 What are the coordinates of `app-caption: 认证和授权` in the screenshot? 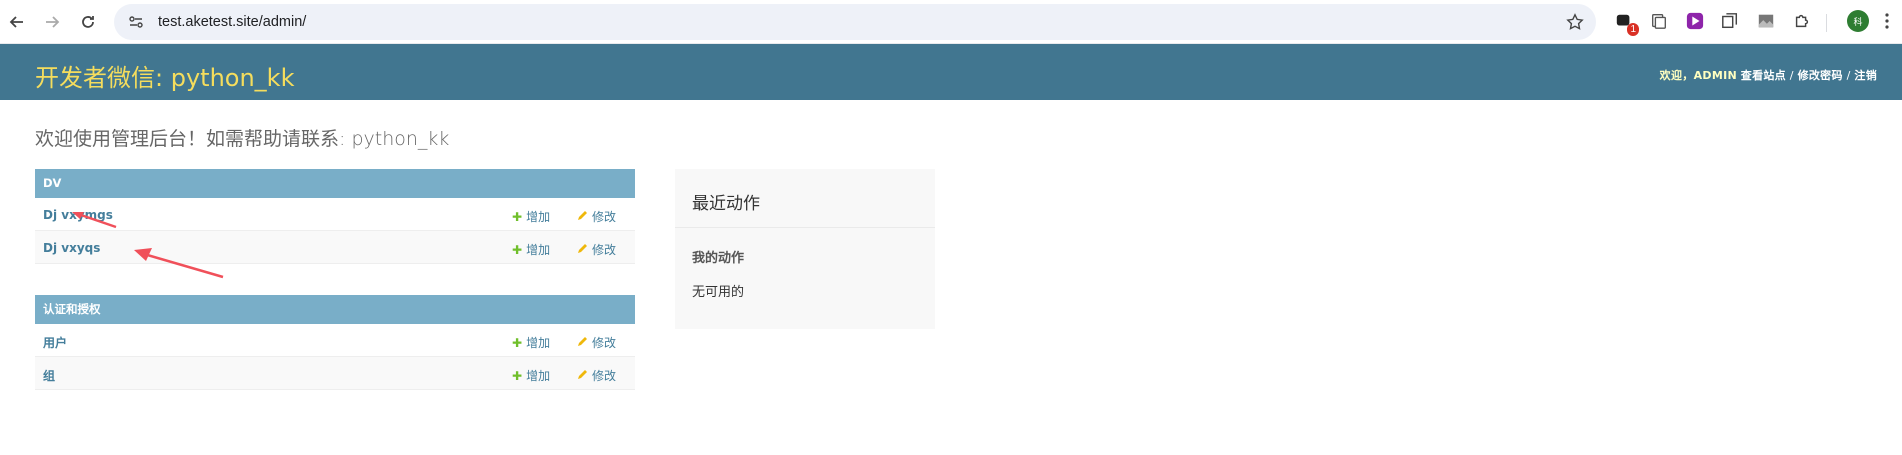 It's located at (335, 309).